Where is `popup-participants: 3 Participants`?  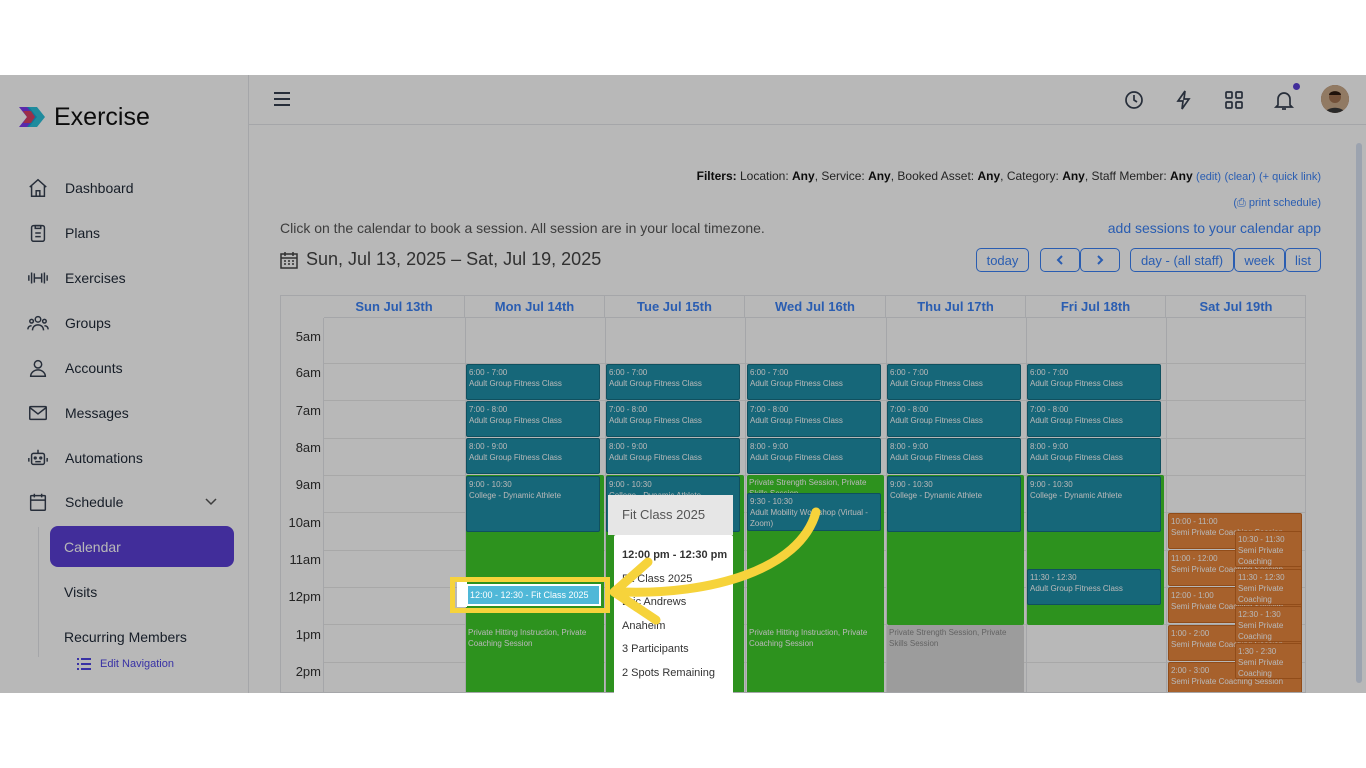 popup-participants: 3 Participants is located at coordinates (655, 649).